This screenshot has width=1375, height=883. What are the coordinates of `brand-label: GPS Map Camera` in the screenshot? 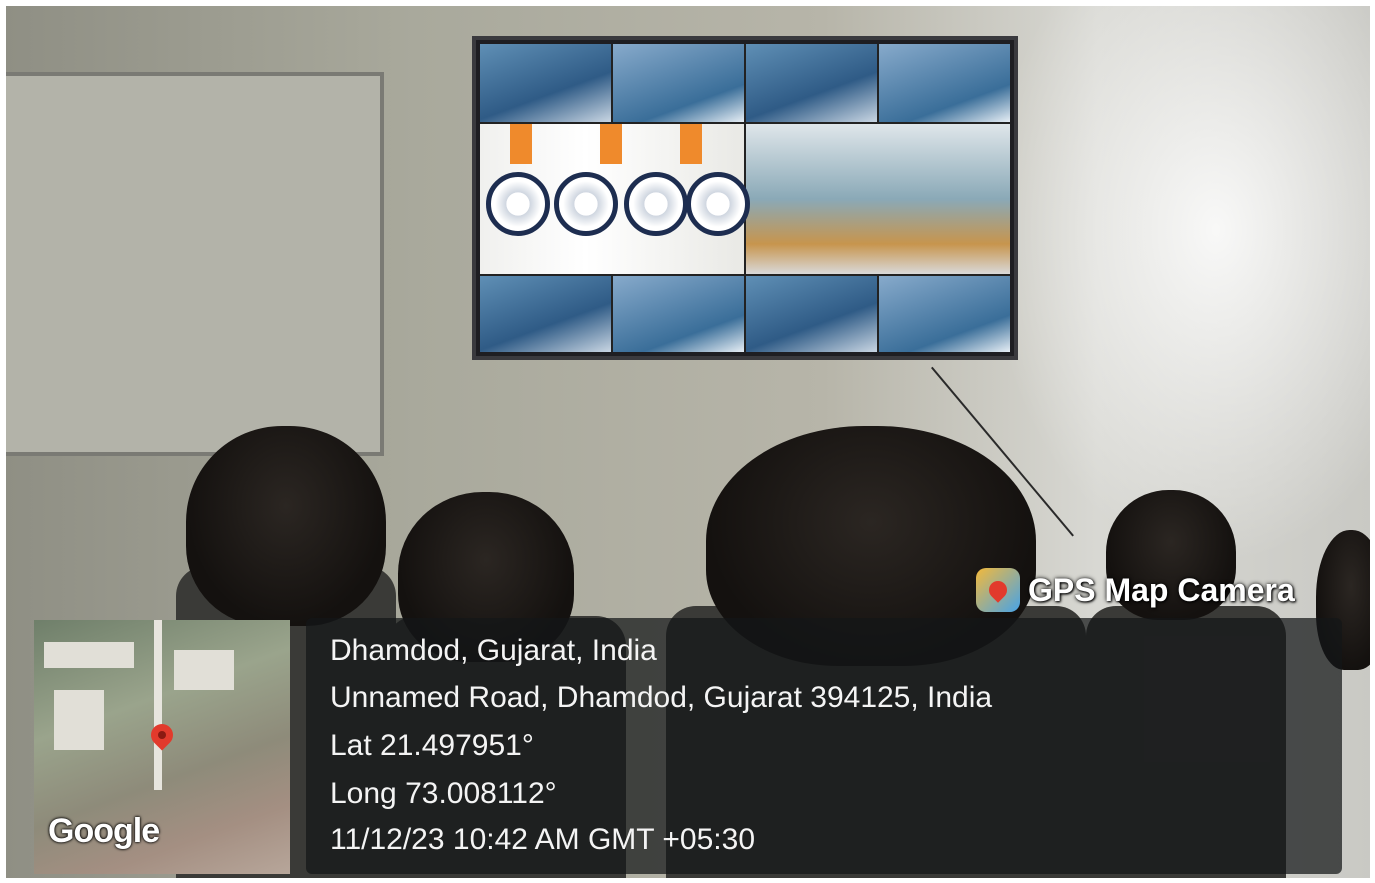 It's located at (1161, 589).